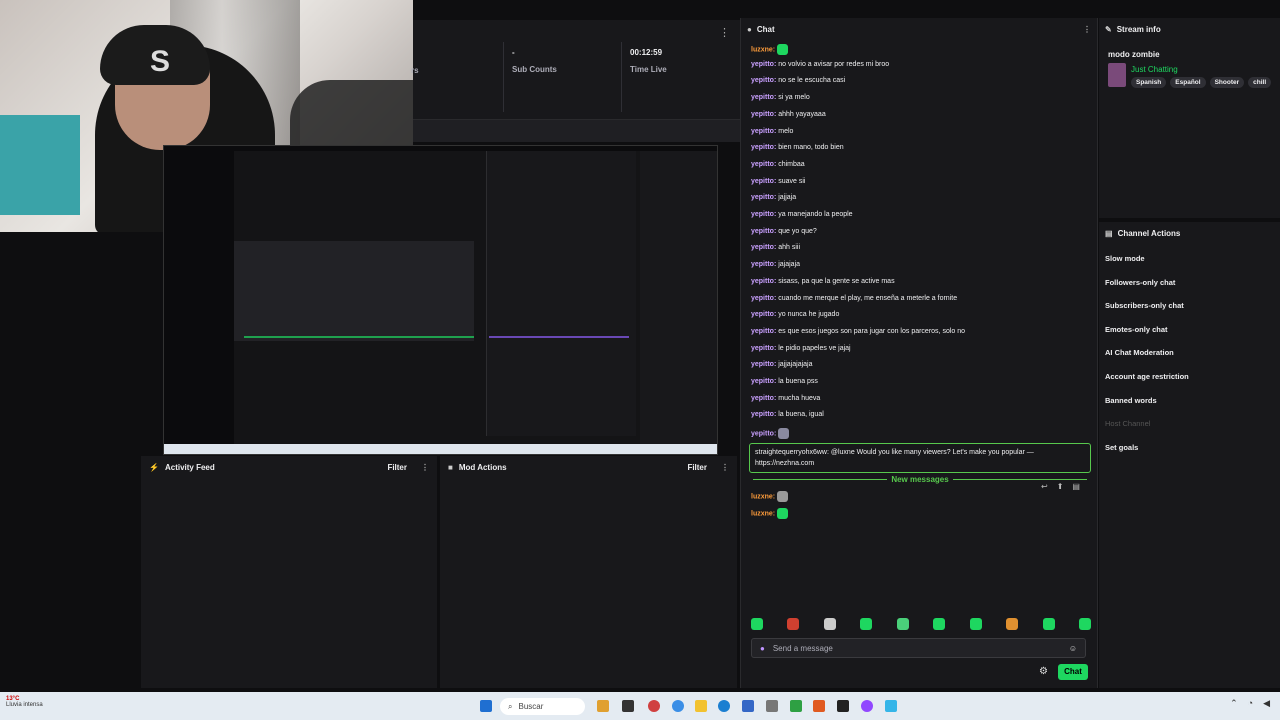 This screenshot has height=720, width=1280. What do you see at coordinates (1125, 258) in the screenshot?
I see `channel-action-item: Slow mode` at bounding box center [1125, 258].